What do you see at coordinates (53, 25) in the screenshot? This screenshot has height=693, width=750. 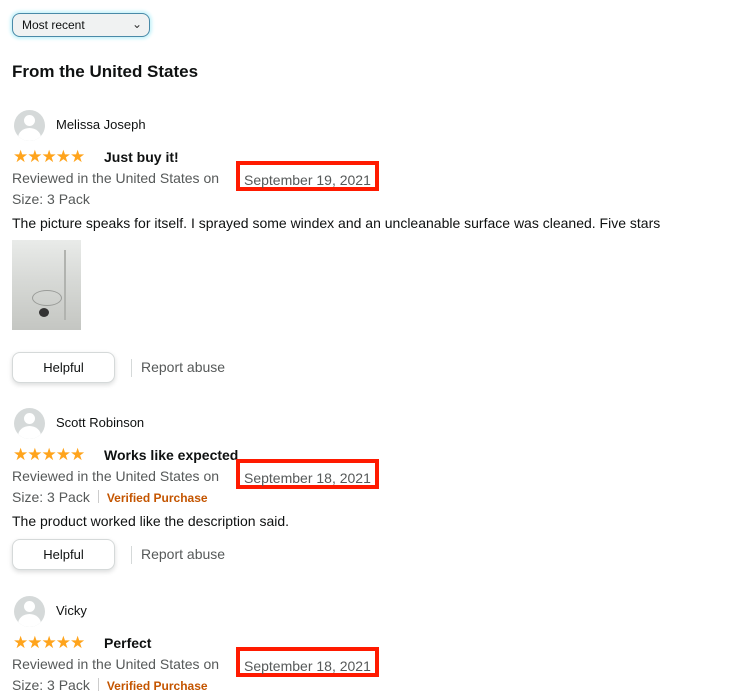 I see `sort-selected-value: Most recent` at bounding box center [53, 25].